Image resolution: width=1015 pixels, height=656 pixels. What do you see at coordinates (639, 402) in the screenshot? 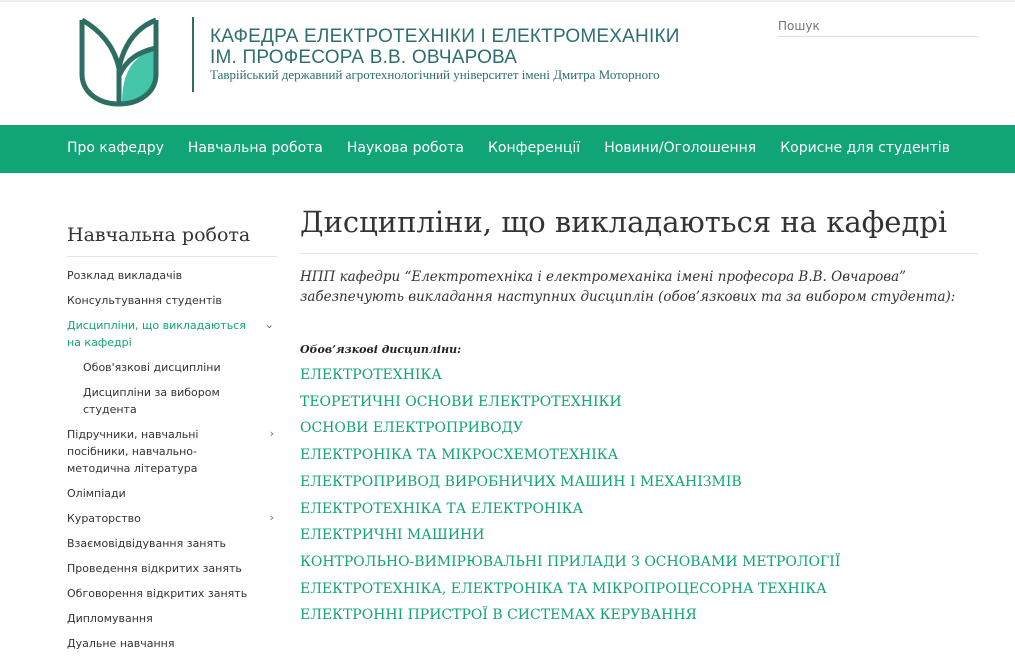
I see `discipline-link: ТЕОРЕТИЧНІ ОСНОВИ ЕЛЕКТРОТЕХНІКИ` at bounding box center [639, 402].